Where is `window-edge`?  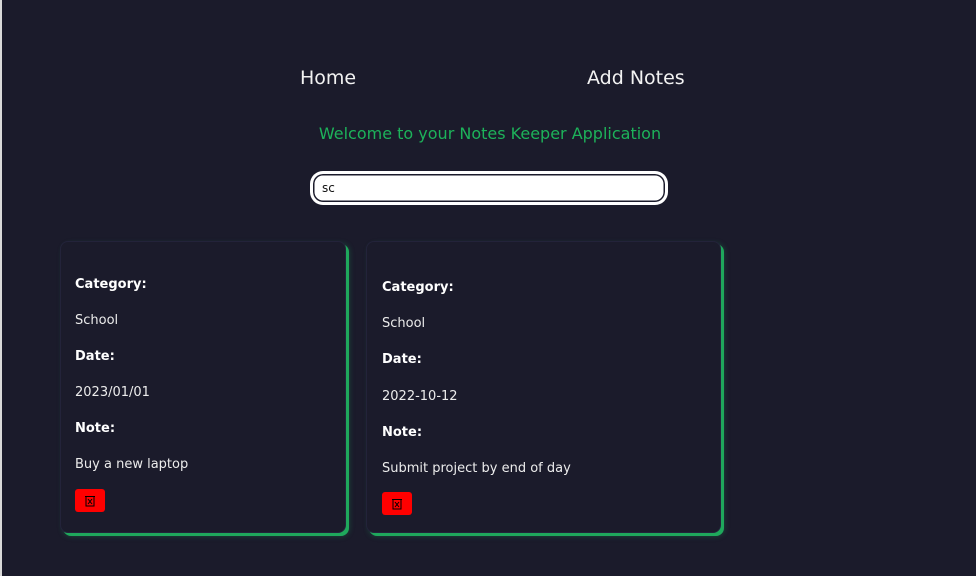
window-edge is located at coordinates (1, 288).